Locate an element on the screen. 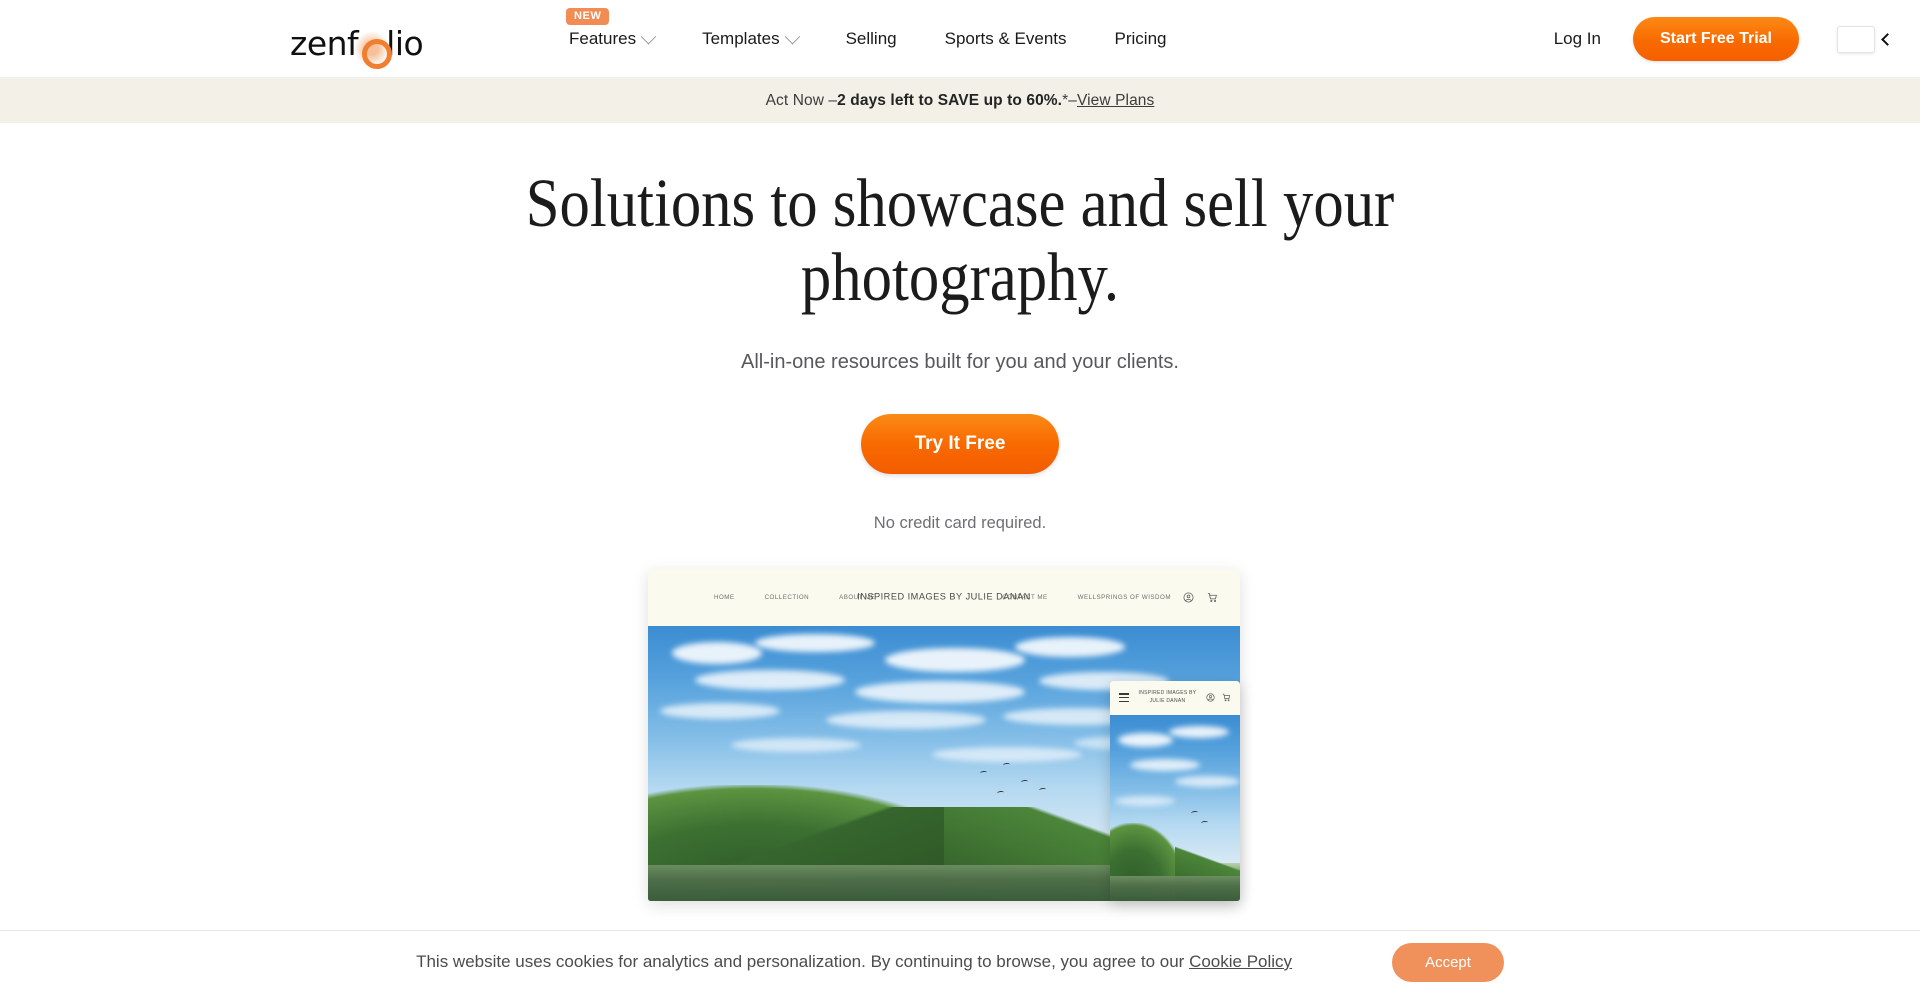 This screenshot has width=1920, height=993. promo-lead: Act Now – is located at coordinates (801, 100).